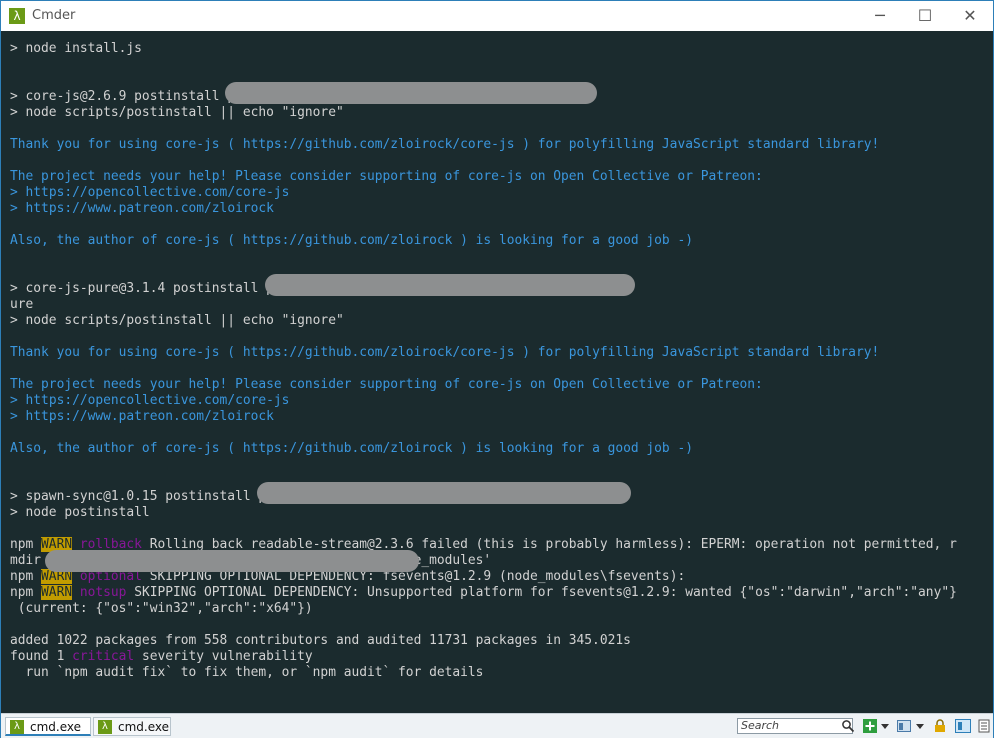 The height and width of the screenshot is (738, 994). Describe the element at coordinates (970, 16) in the screenshot. I see `close-button: ✕` at that location.